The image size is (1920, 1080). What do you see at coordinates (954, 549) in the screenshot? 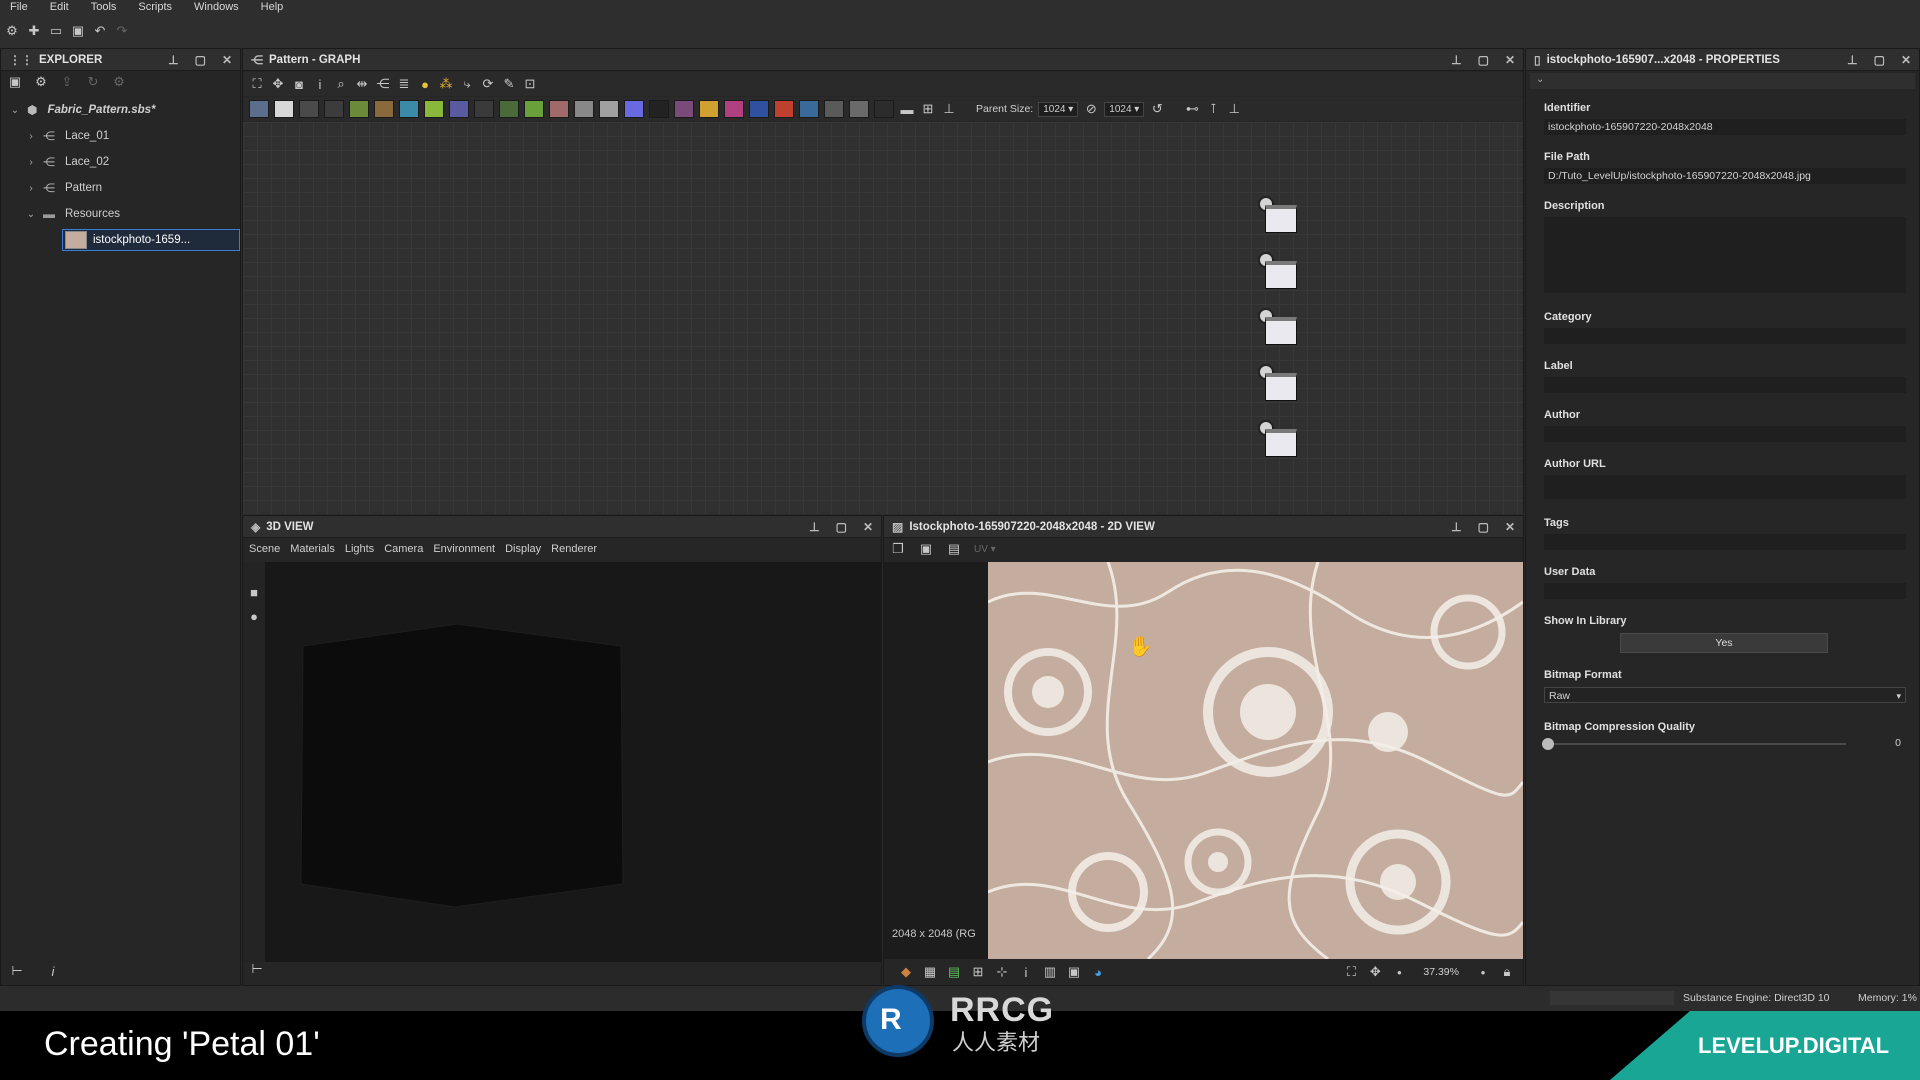
I see `paste-icon: ▤` at bounding box center [954, 549].